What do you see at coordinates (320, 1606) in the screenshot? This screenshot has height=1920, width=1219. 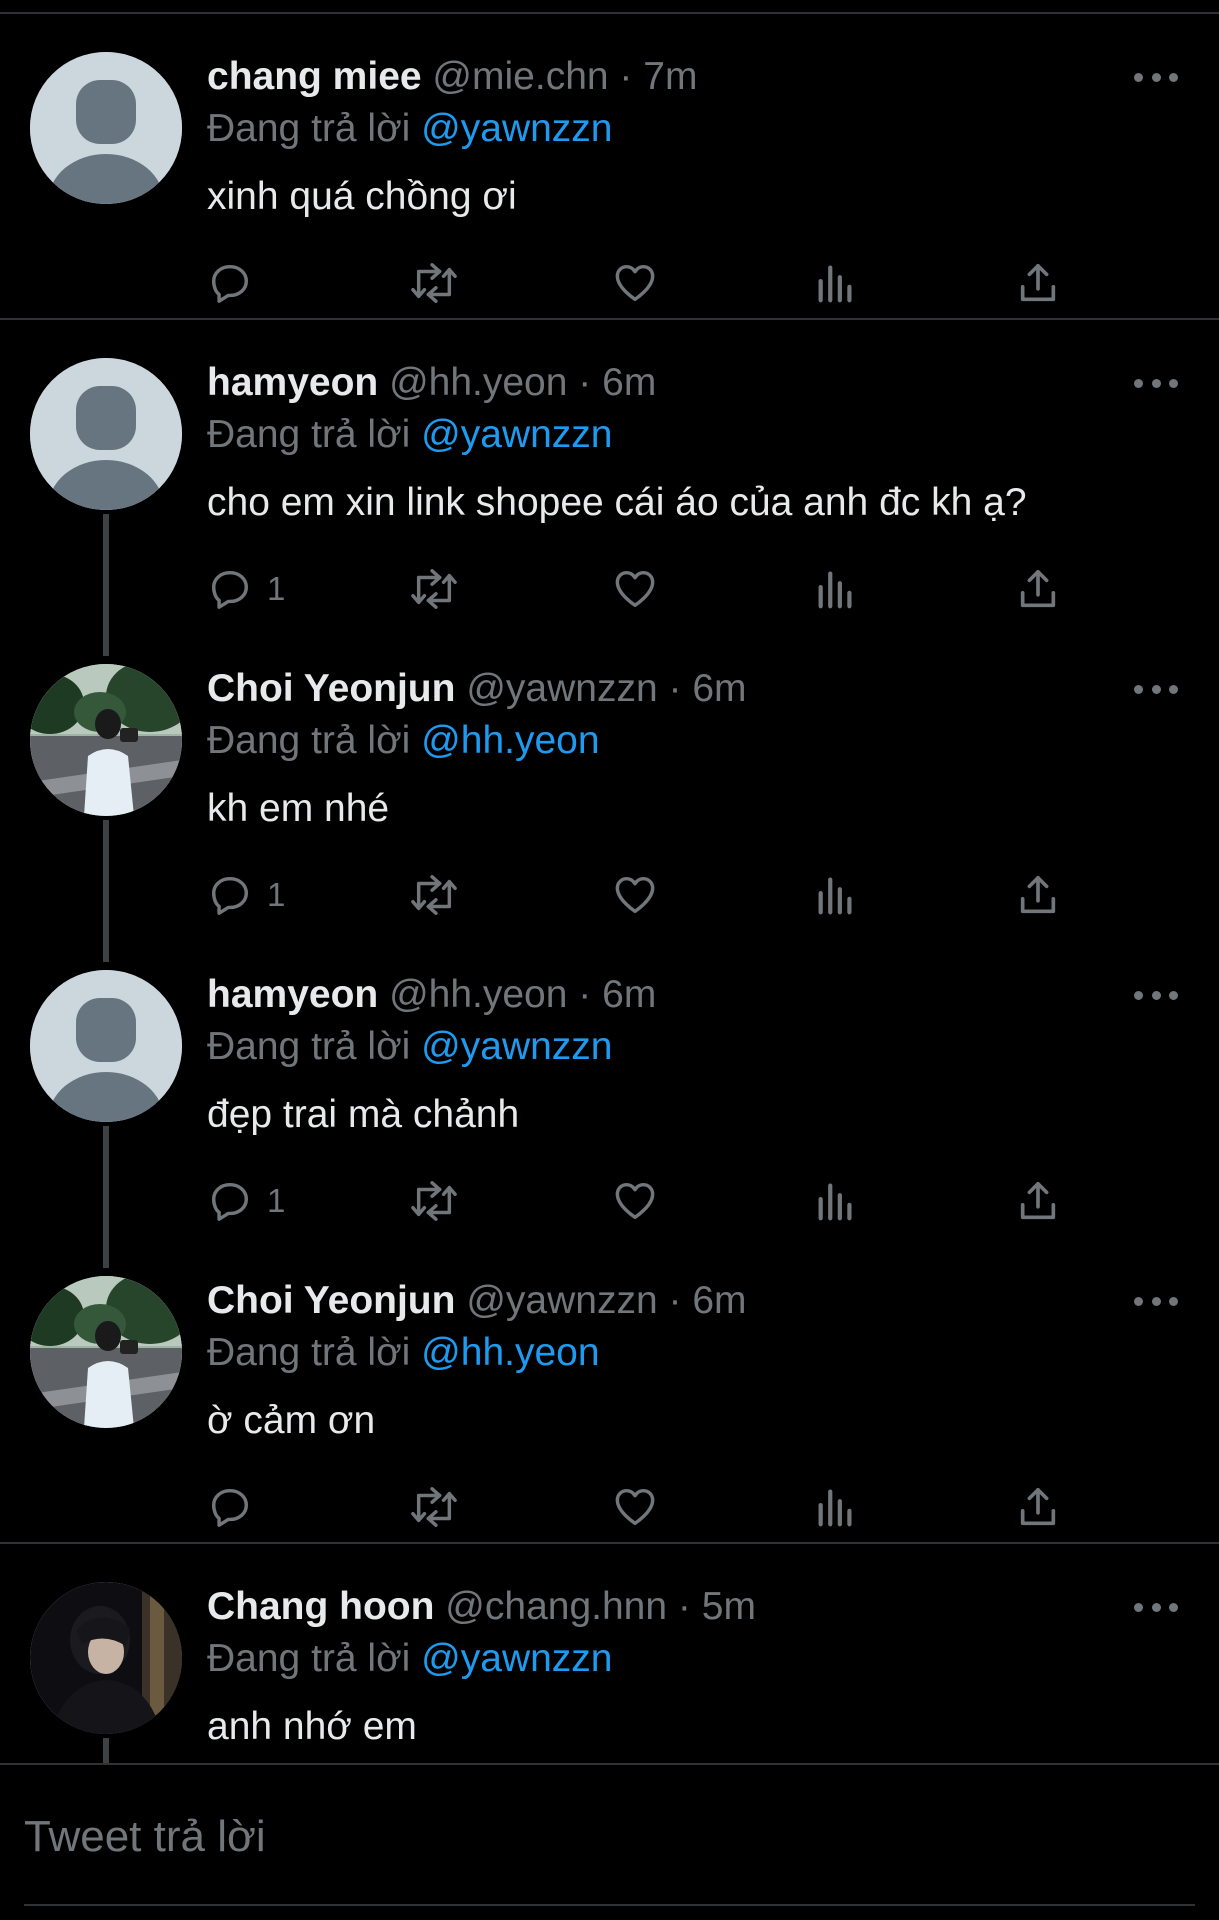 I see `display-name: Chang hoon` at bounding box center [320, 1606].